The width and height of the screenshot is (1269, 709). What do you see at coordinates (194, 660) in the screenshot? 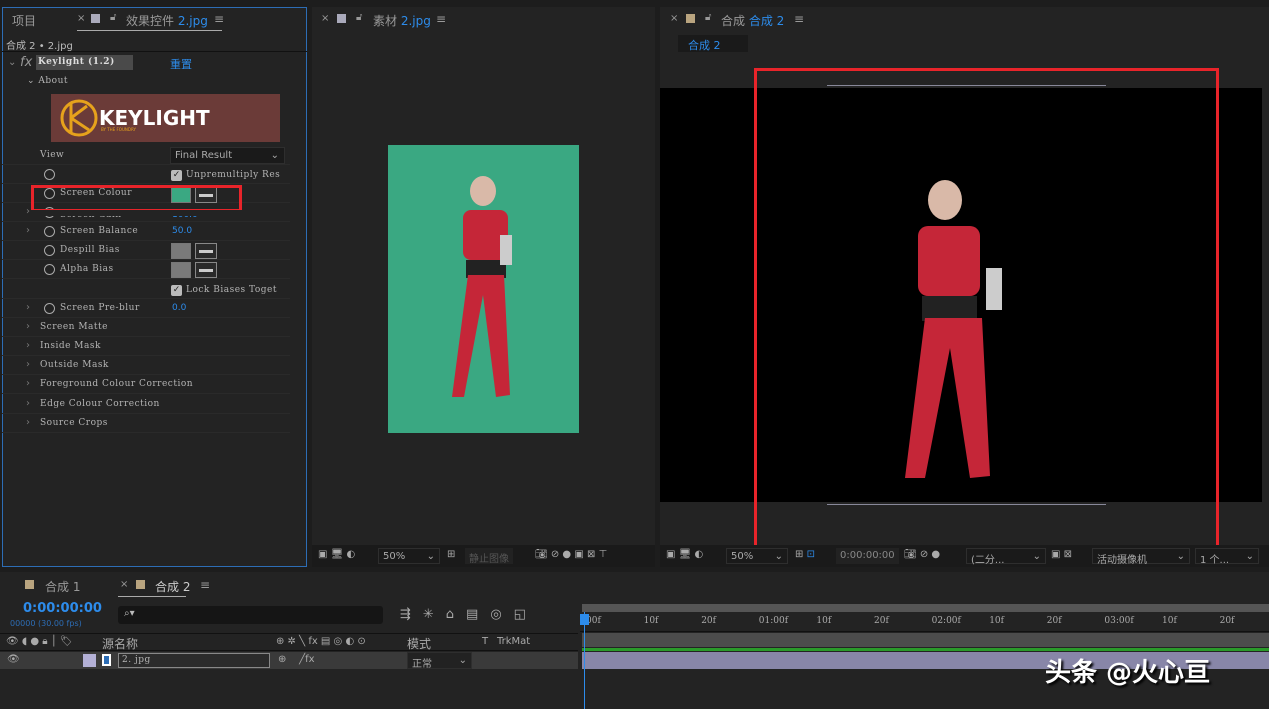
I see `layer-name: 2. jpg` at bounding box center [194, 660].